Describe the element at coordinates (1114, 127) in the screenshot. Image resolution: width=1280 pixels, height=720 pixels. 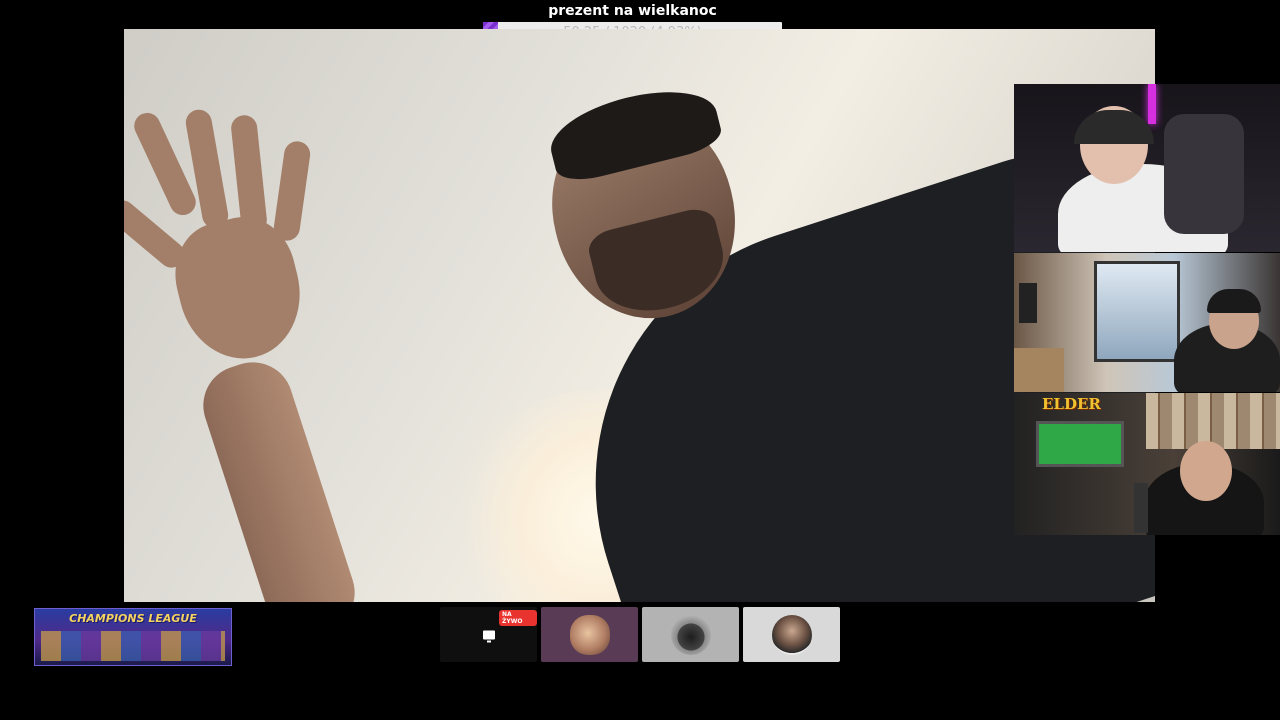
I see `headphones-icon` at that location.